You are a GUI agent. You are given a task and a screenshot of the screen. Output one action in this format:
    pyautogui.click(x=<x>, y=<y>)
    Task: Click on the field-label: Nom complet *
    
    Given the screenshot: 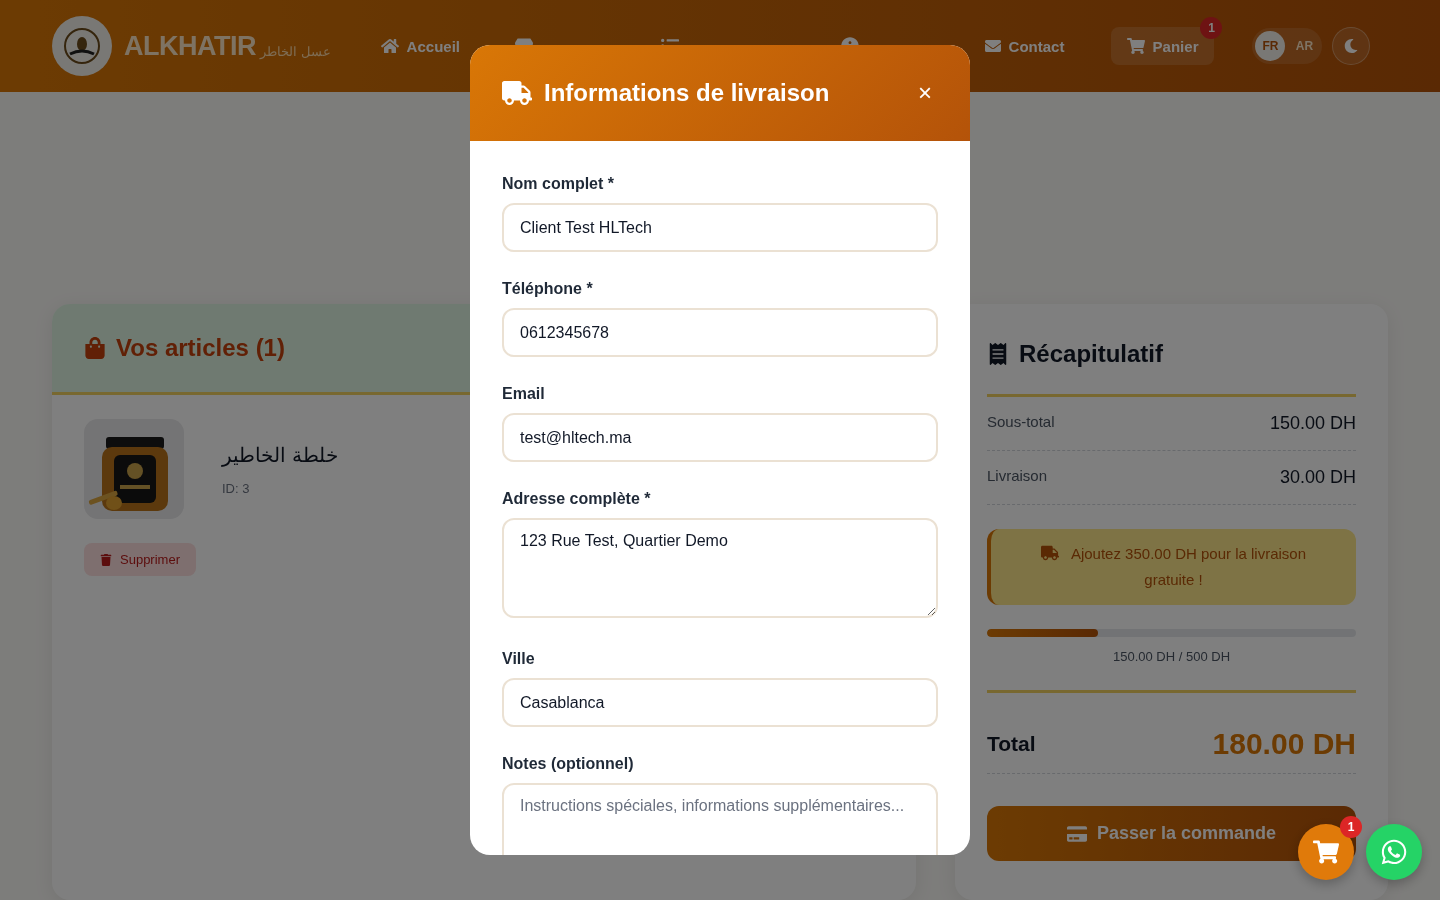 What is the action you would take?
    pyautogui.click(x=558, y=184)
    